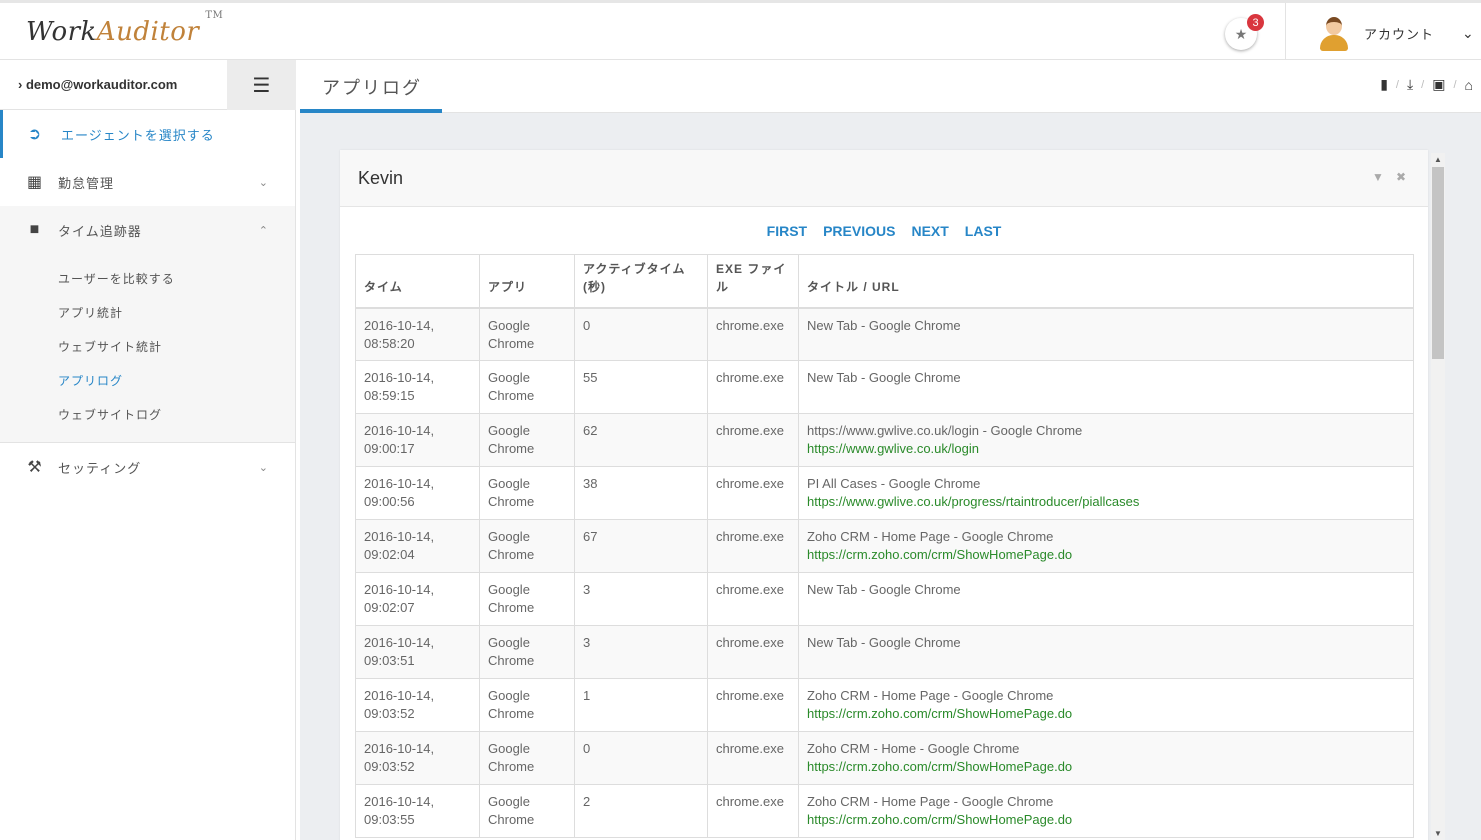  I want to click on table-header-row: タイム アプリ アクティブタイム (秒) EXE ファイル タイトル / URL, so click(884, 281).